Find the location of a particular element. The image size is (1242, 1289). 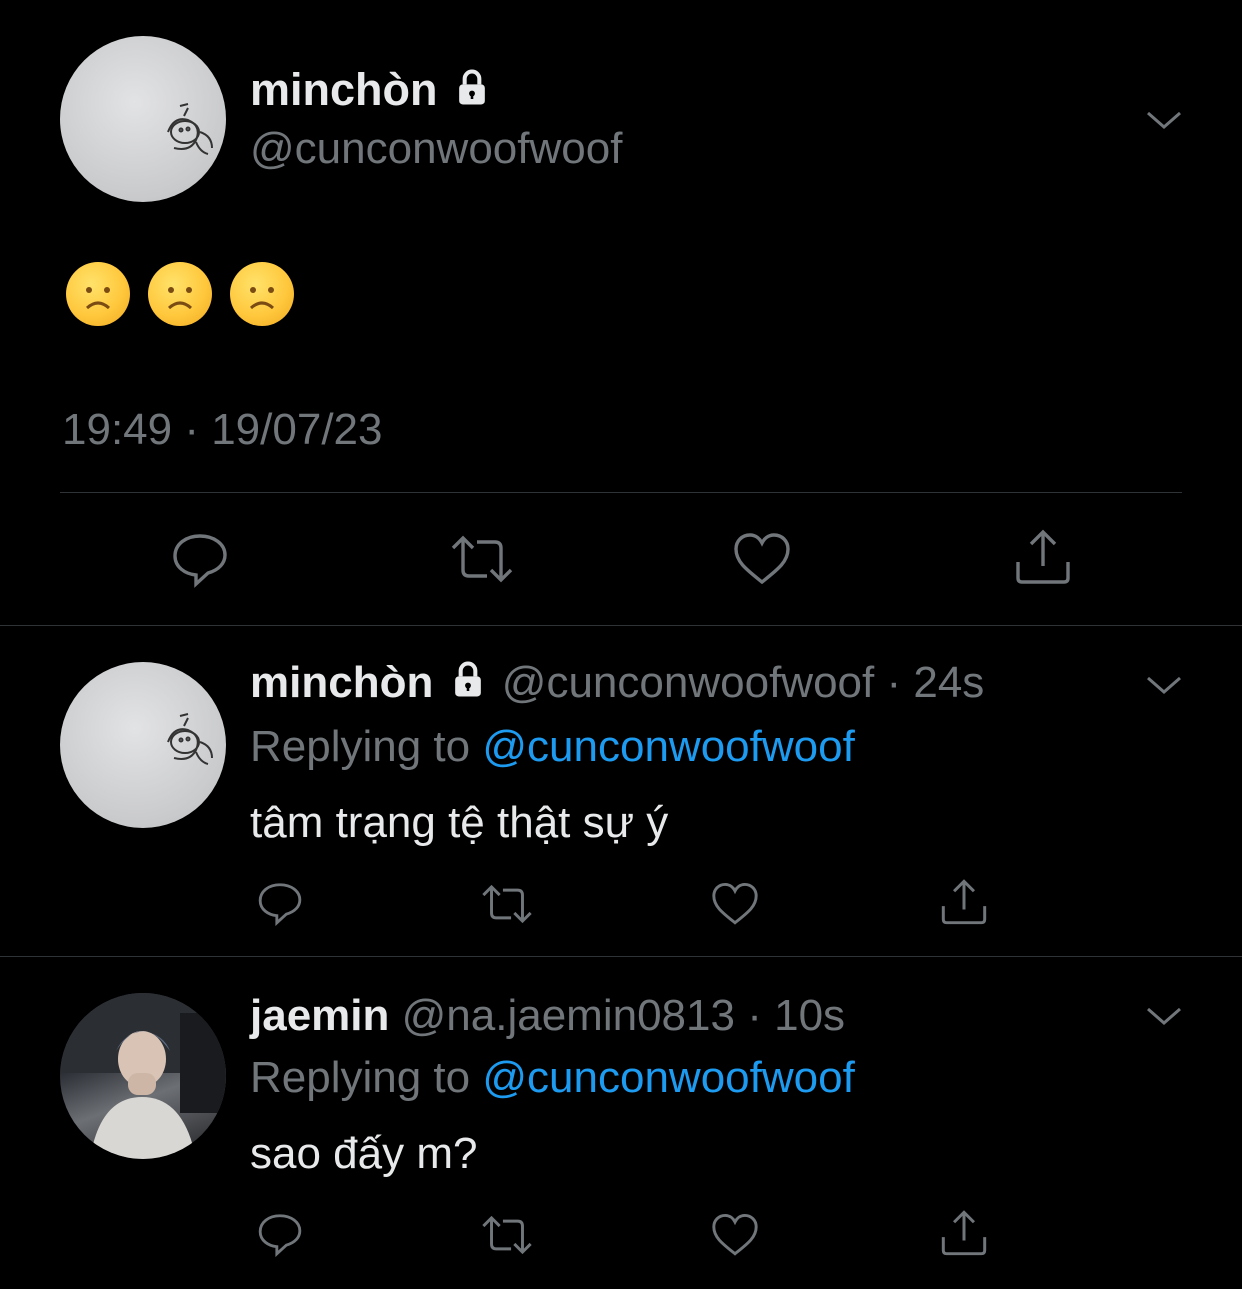

time-ago: 24s is located at coordinates (948, 682).